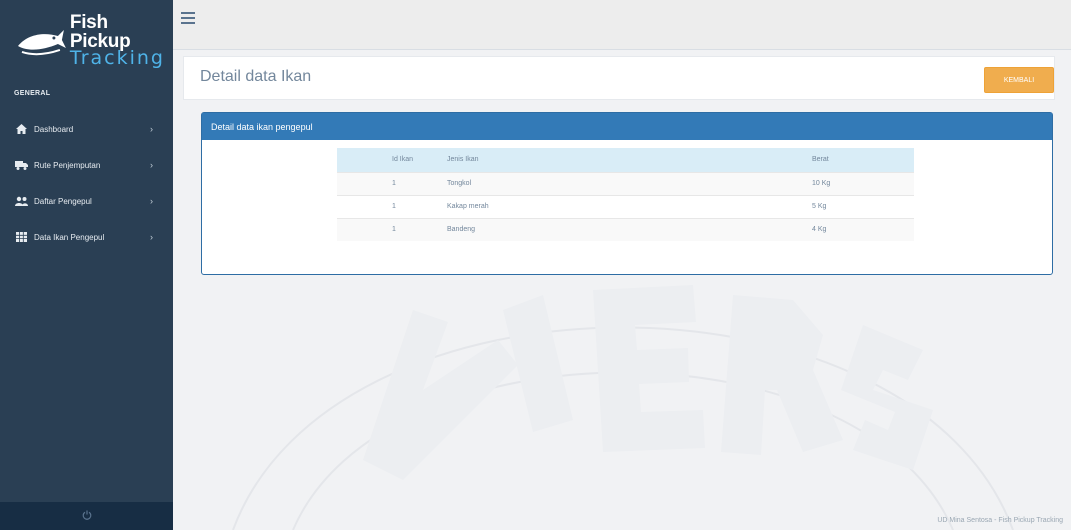  I want to click on users-icon, so click(21, 201).